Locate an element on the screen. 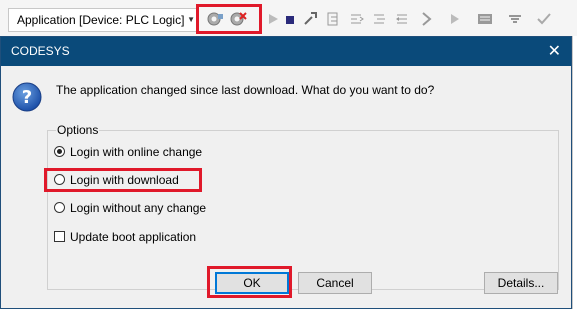 Image resolution: width=577 pixels, height=309 pixels. close-icon: ✕ is located at coordinates (554, 51).